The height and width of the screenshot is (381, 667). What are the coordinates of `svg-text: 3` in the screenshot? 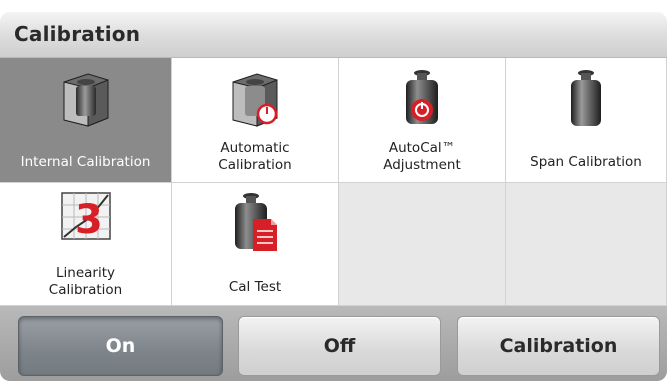 It's located at (89, 219).